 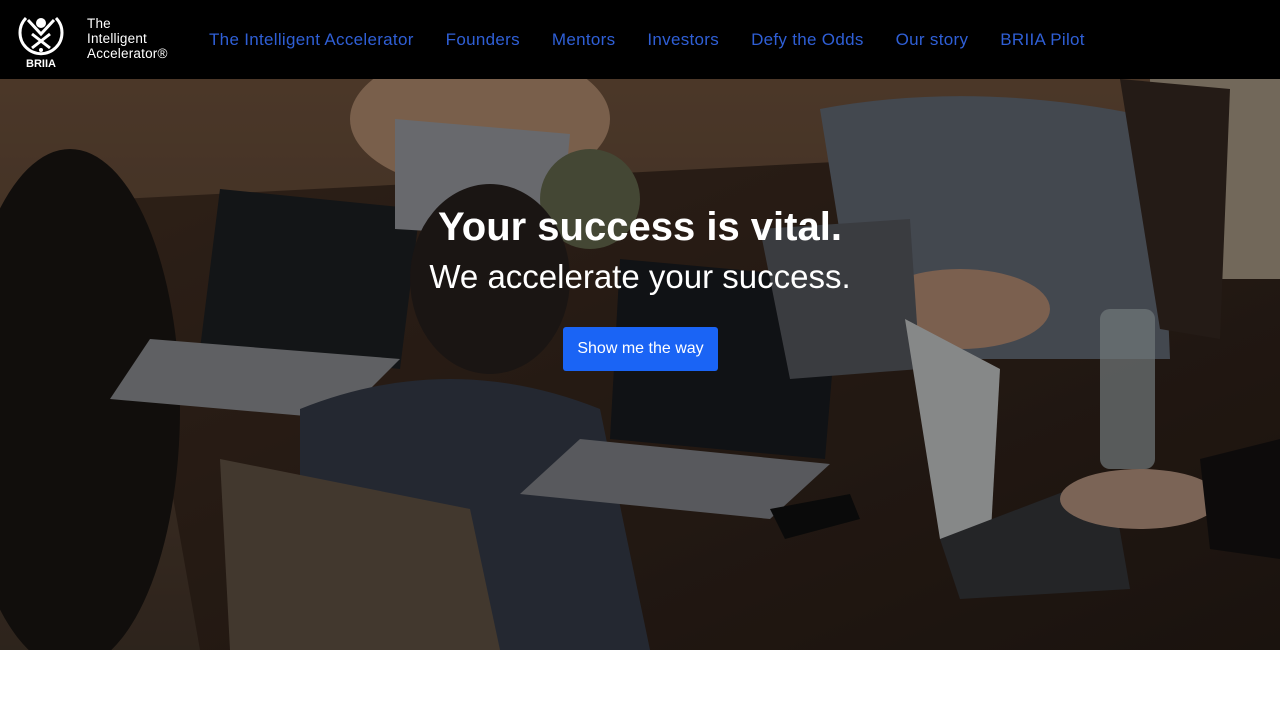 I want to click on hero-subtitle: We accelerate your success., so click(x=640, y=276).